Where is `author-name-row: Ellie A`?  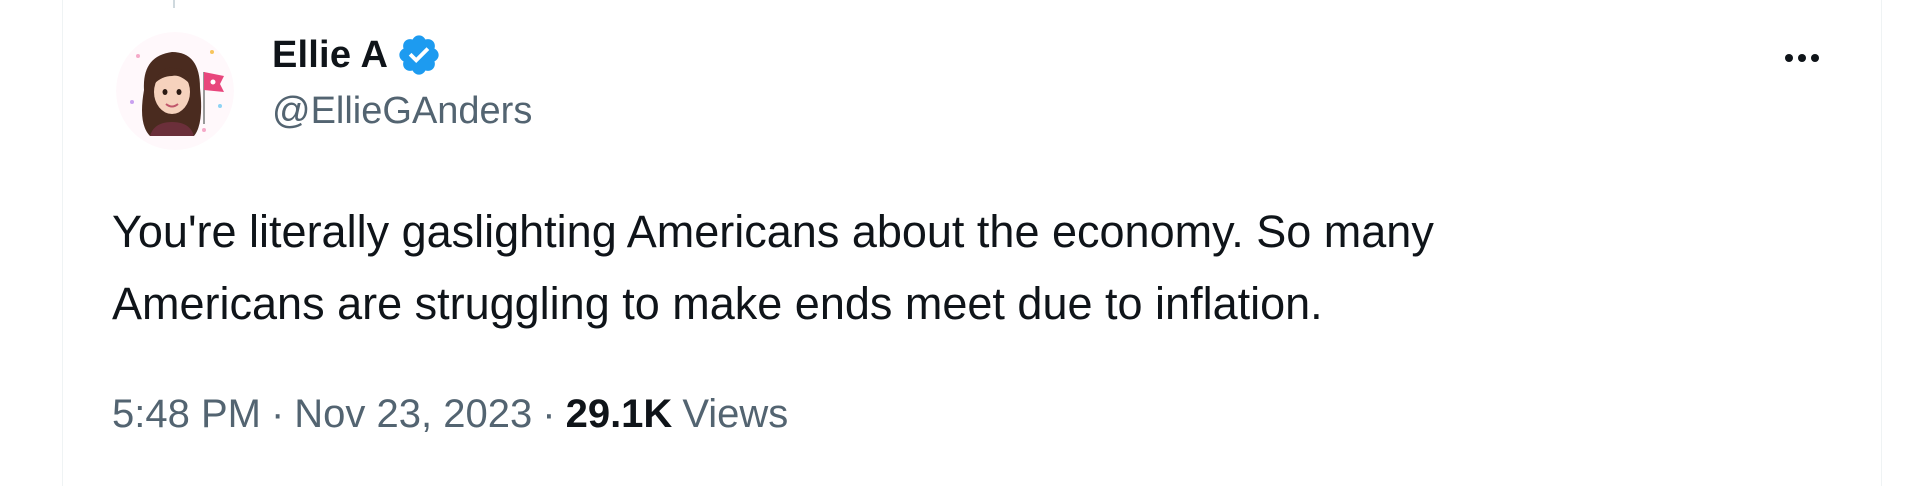
author-name-row: Ellie A is located at coordinates (357, 55).